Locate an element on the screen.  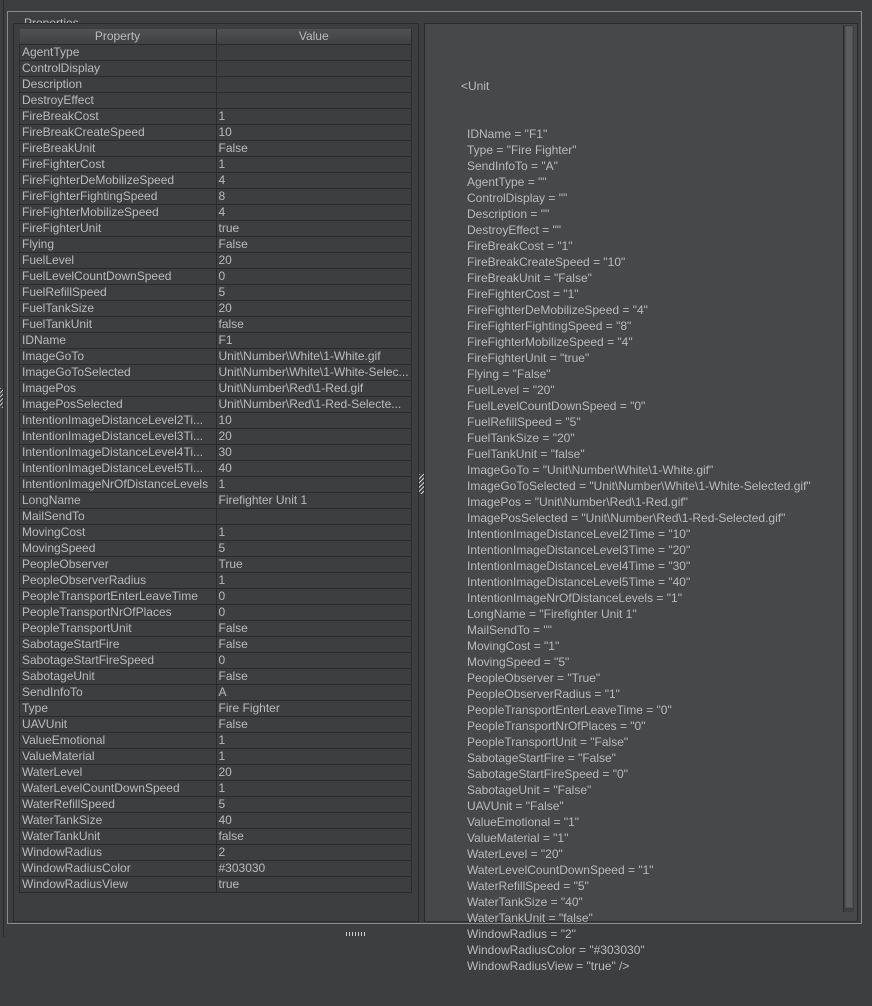
table-row: SabotageStartFireSpeed 0 is located at coordinates (215, 660).